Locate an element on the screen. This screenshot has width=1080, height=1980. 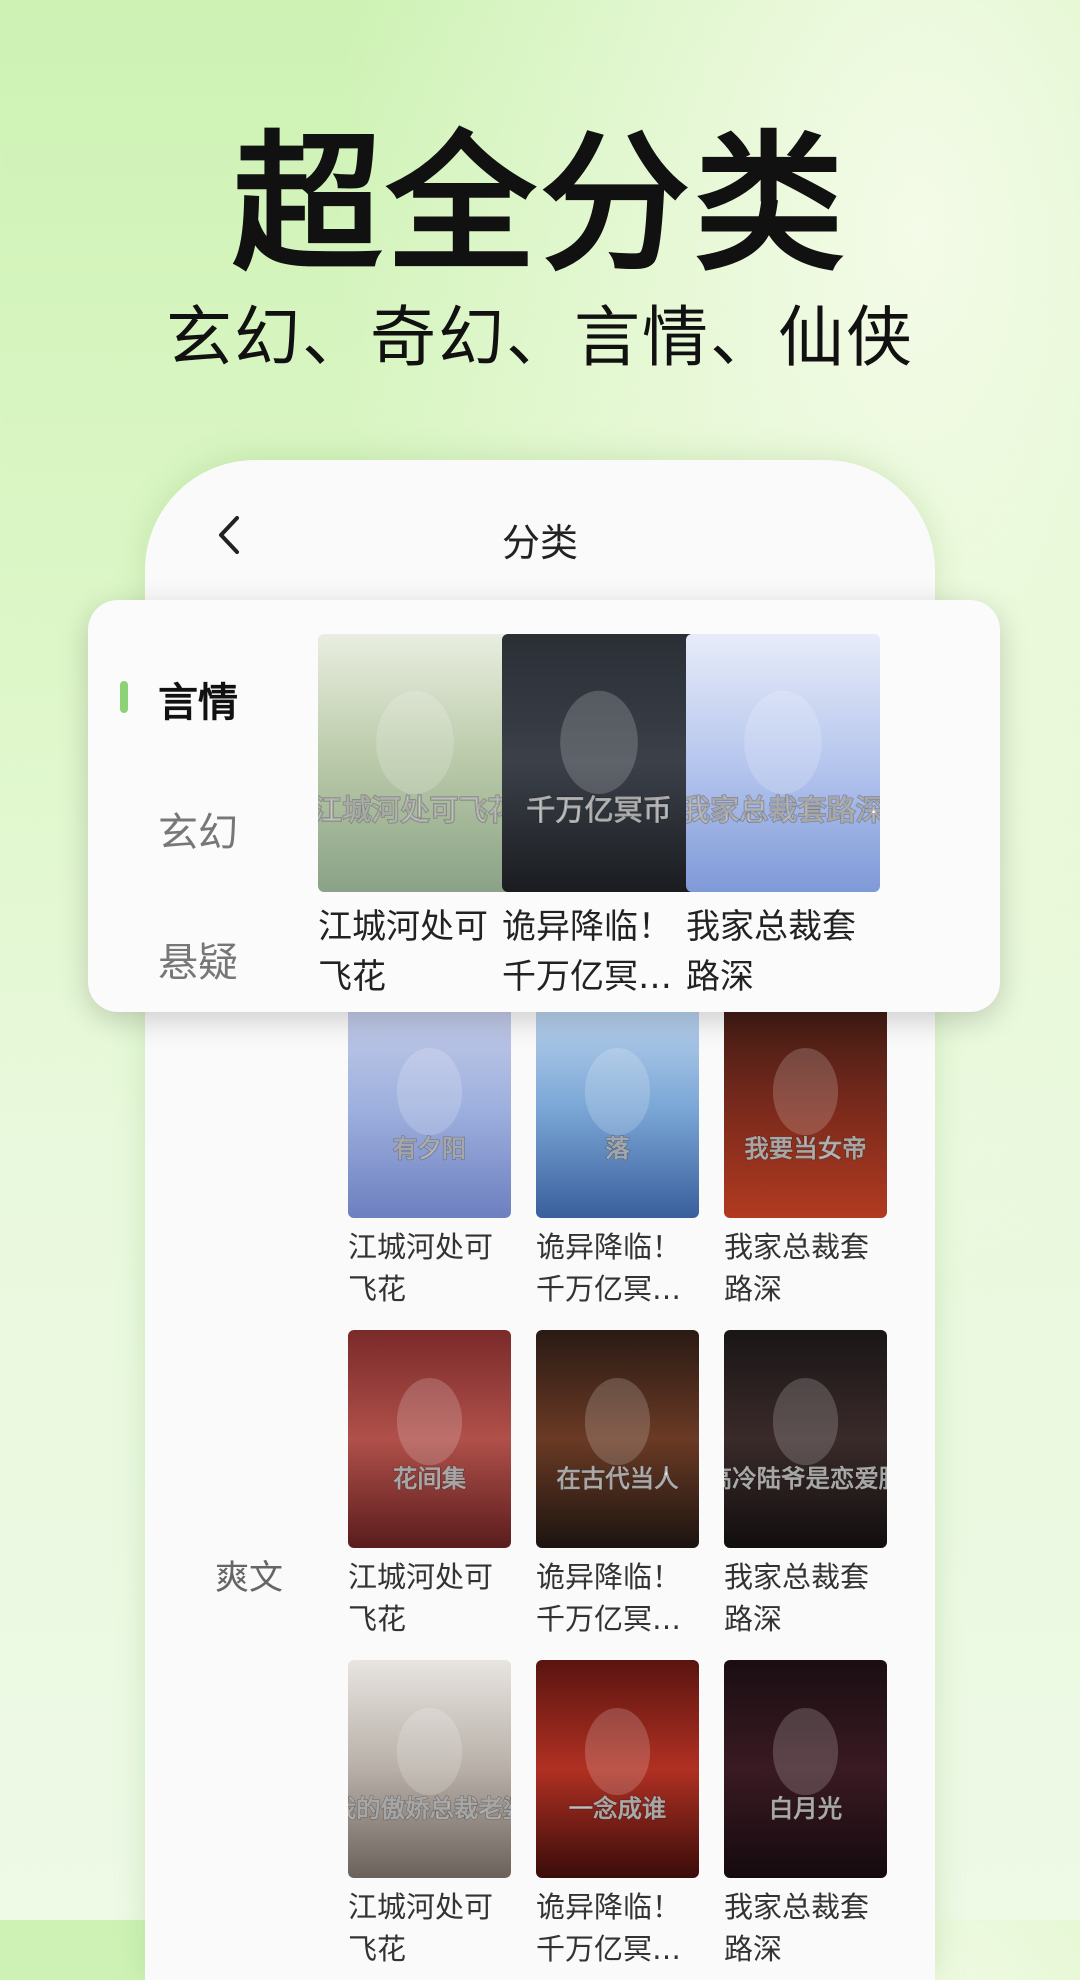
grid-book-card: 我要当女帝我家总裁套 路深 is located at coordinates (805, 1155).